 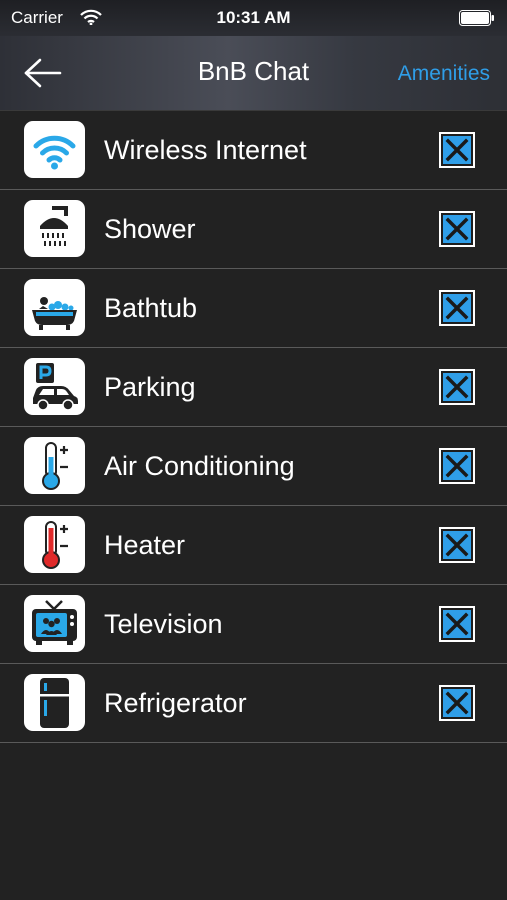 What do you see at coordinates (54, 149) in the screenshot?
I see `wifi-icon` at bounding box center [54, 149].